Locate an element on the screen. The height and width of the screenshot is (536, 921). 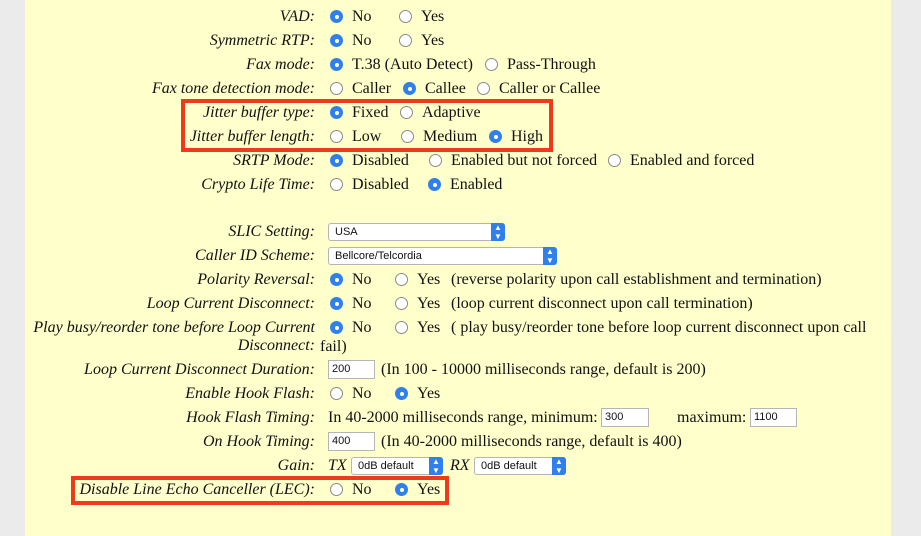
label-gain: Gain: is located at coordinates (296, 465).